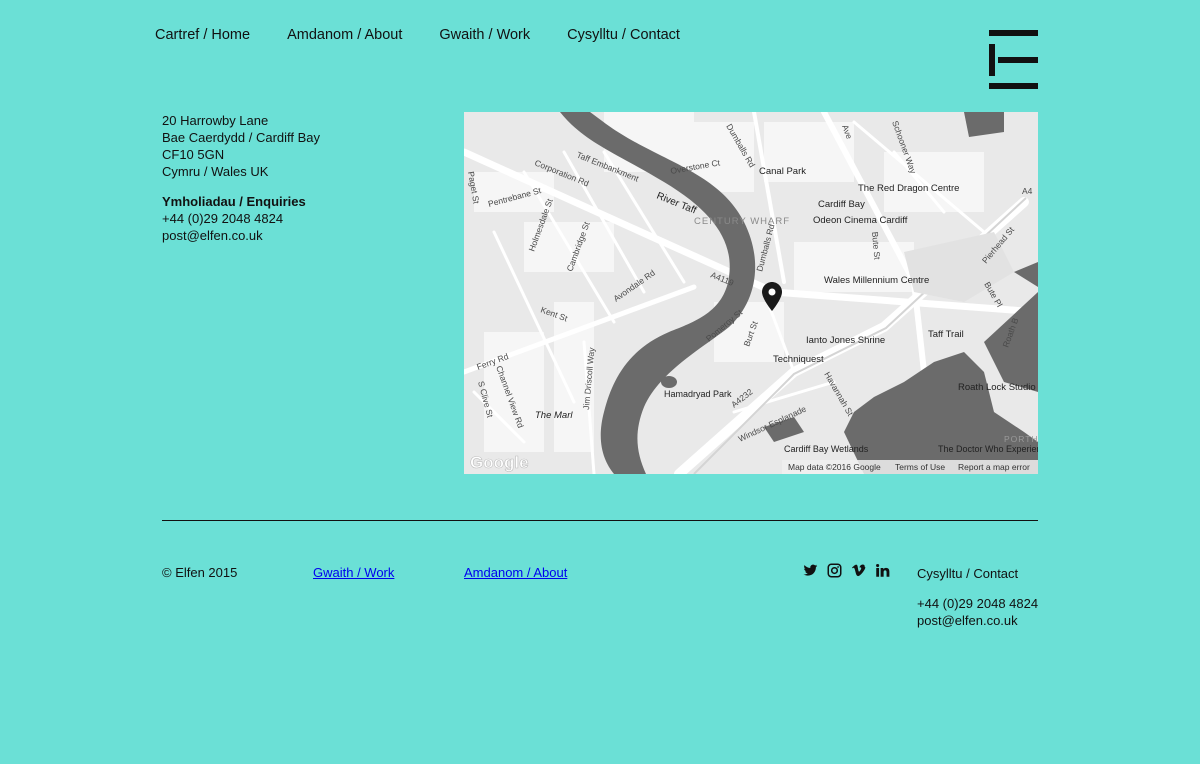  I want to click on footer-divider, so click(600, 520).